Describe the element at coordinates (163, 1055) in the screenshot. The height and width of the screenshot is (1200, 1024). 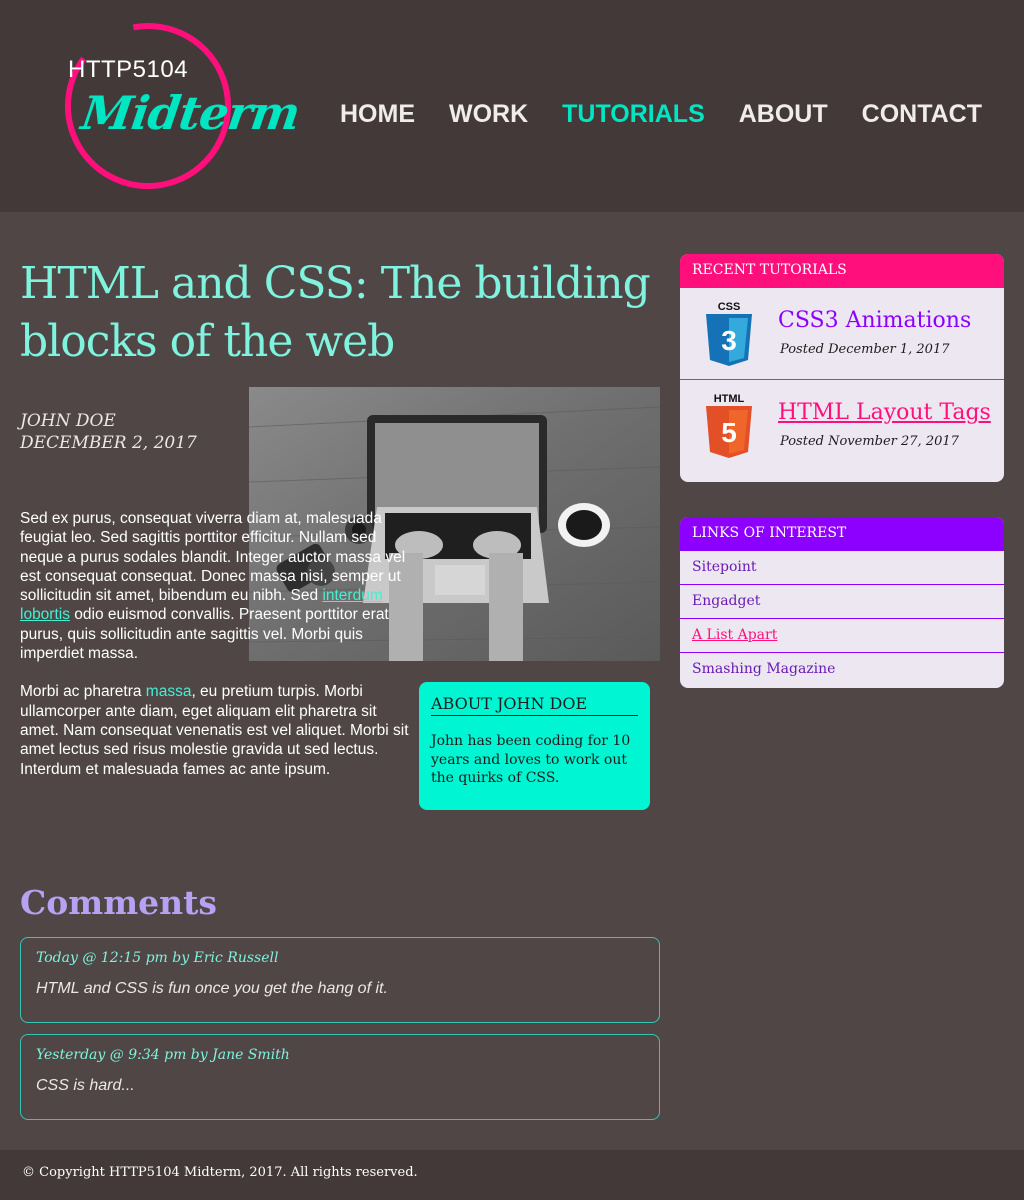
I see `comment-meta: Yesterday @ 9:34 pm by Jane Smith` at that location.